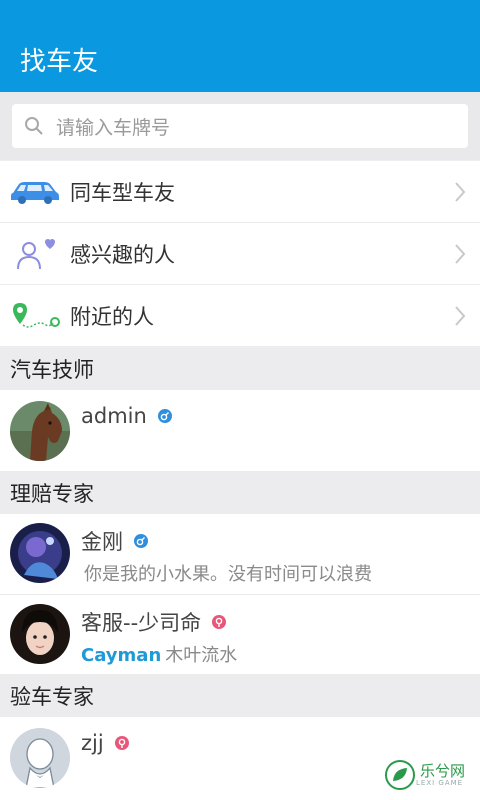 The width and height of the screenshot is (480, 800). Describe the element at coordinates (141, 623) in the screenshot. I see `contact-name: 客服--少司命` at that location.